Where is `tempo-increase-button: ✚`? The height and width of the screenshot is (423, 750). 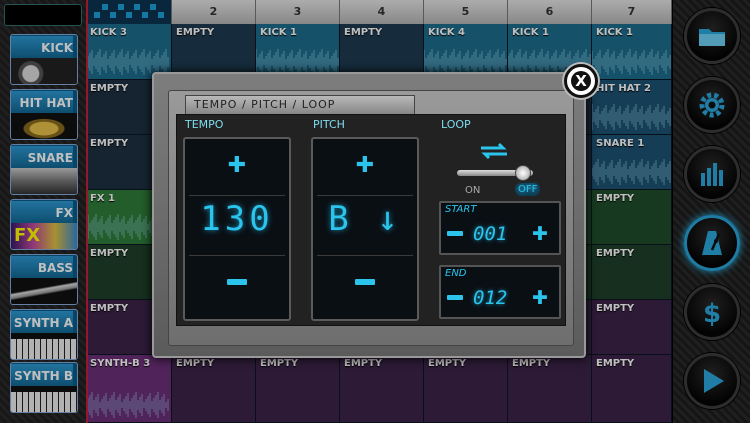 tempo-increase-button: ✚ is located at coordinates (237, 166).